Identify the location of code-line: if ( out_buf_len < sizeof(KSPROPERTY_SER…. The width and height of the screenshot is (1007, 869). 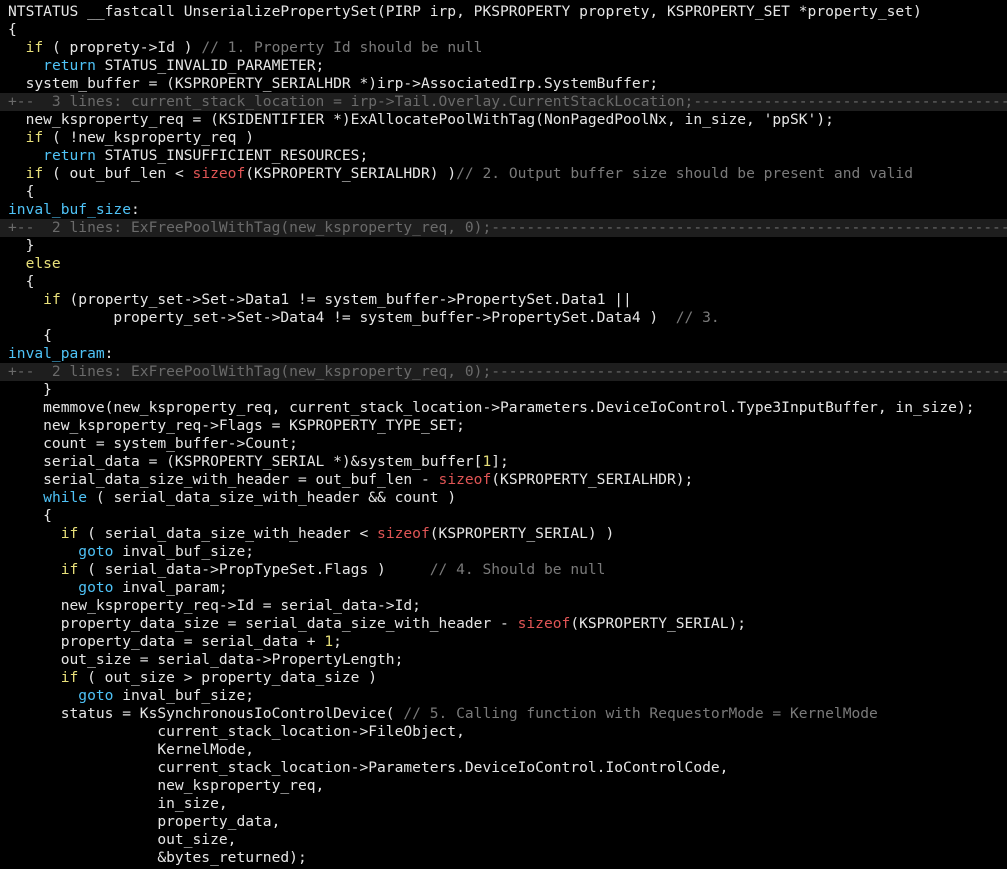
(503, 174).